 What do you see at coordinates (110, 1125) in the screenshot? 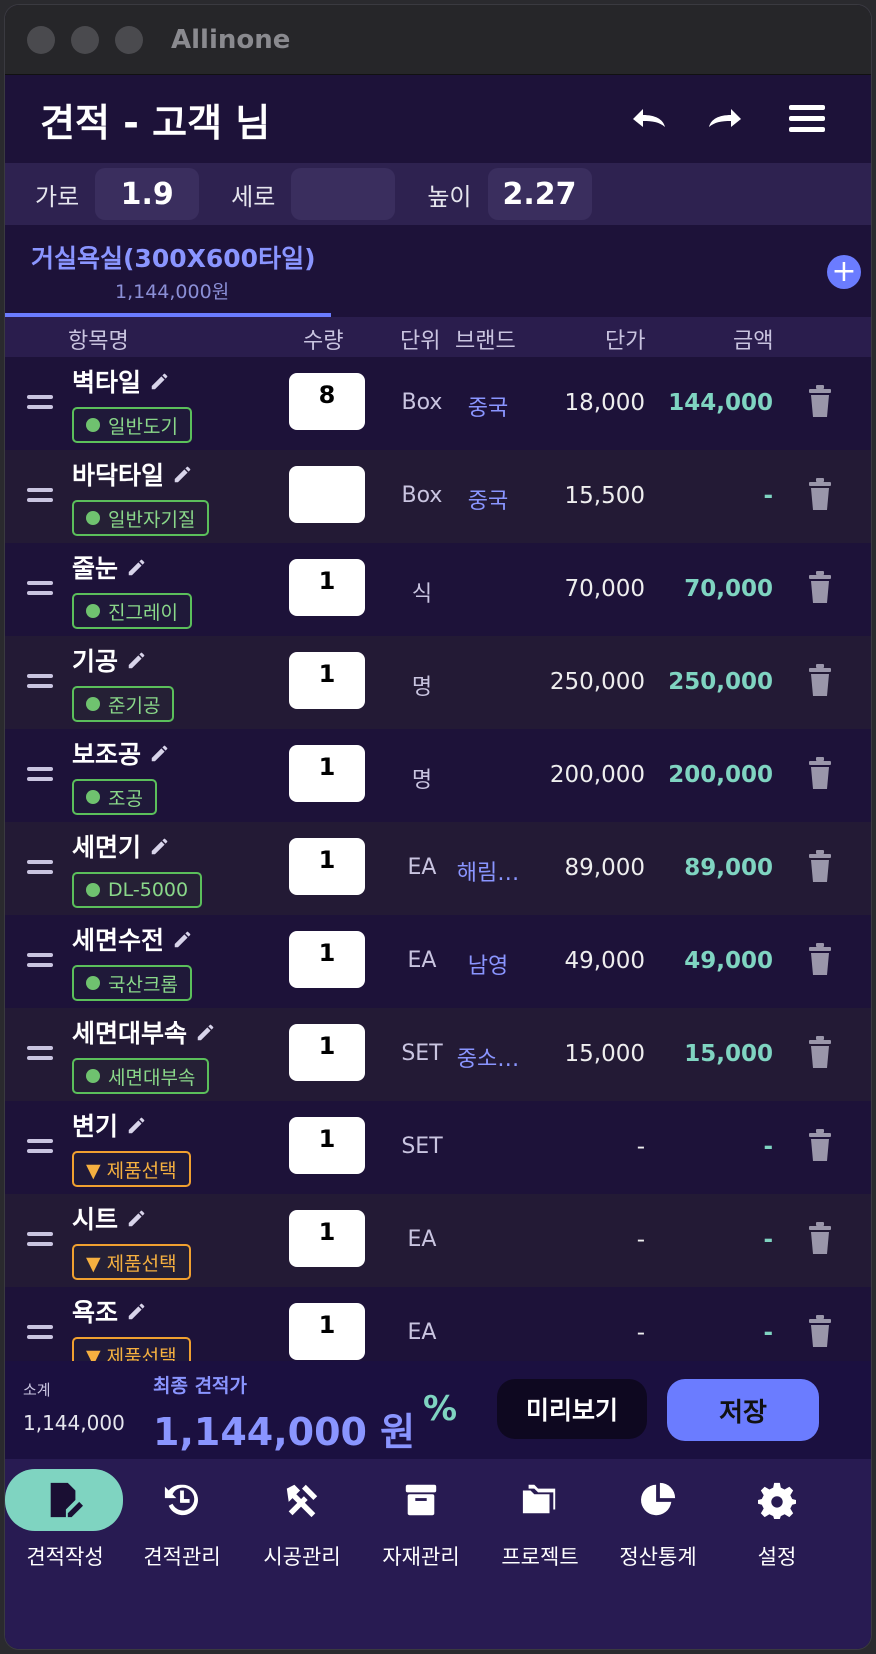
I see `item-name: 변기` at bounding box center [110, 1125].